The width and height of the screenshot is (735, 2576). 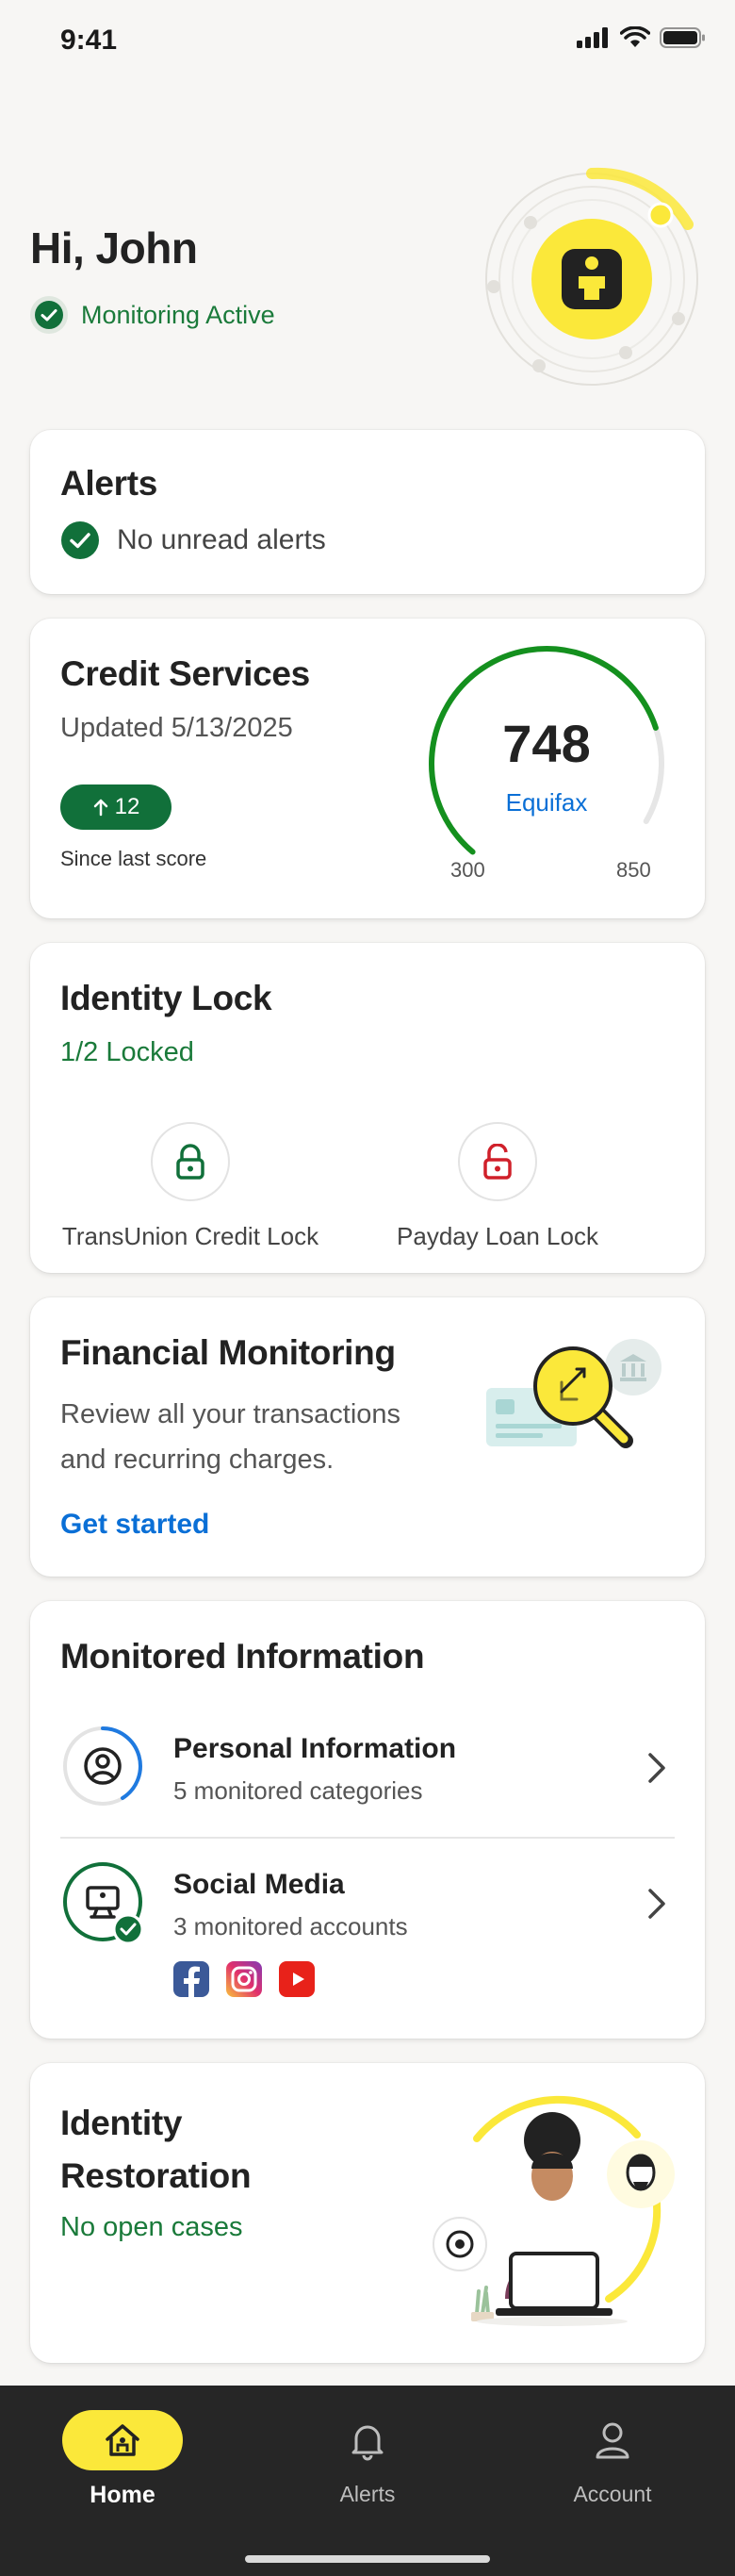 I want to click on lock-label: Payday Loan Lock, so click(x=497, y=1236).